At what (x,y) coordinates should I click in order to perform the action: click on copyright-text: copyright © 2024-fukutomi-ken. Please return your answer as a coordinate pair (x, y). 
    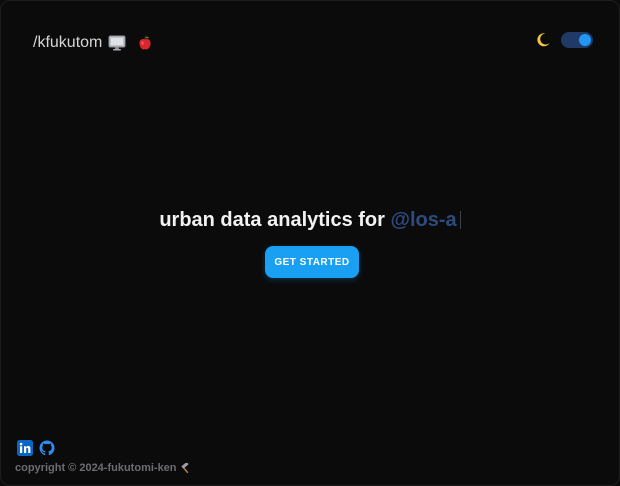
    Looking at the image, I should click on (96, 468).